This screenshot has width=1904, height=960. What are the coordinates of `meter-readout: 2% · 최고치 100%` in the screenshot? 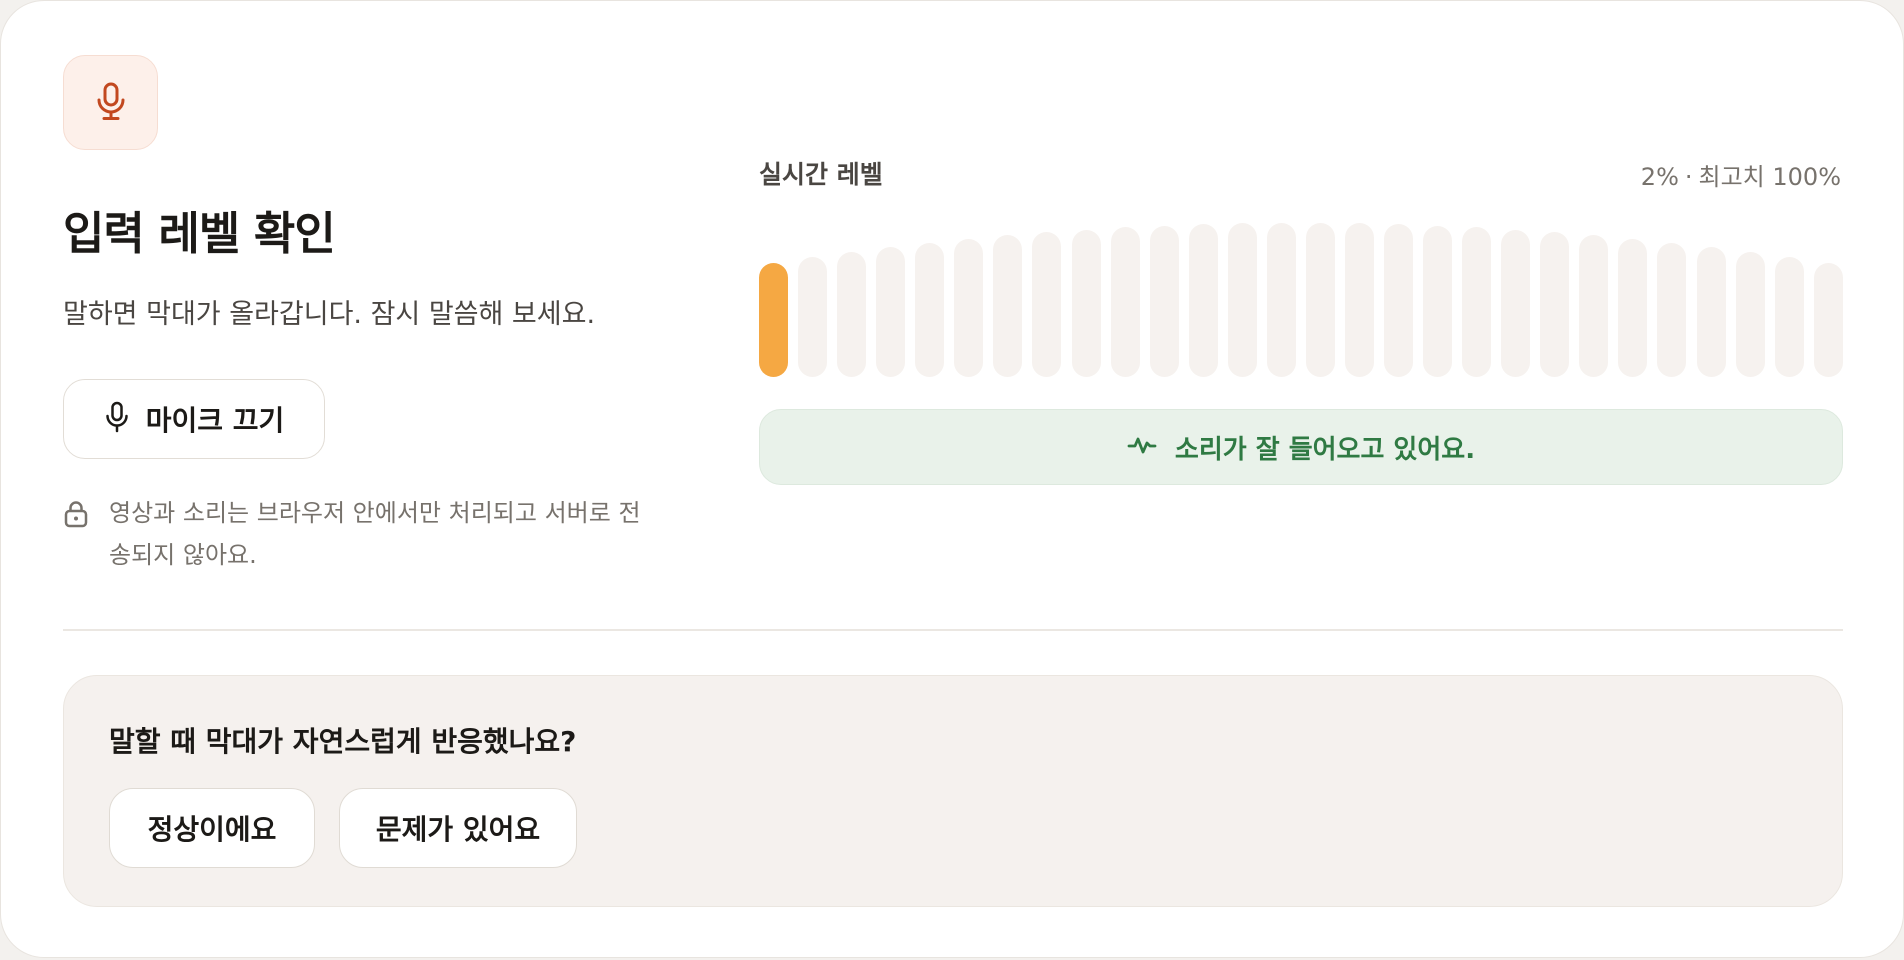 It's located at (1741, 174).